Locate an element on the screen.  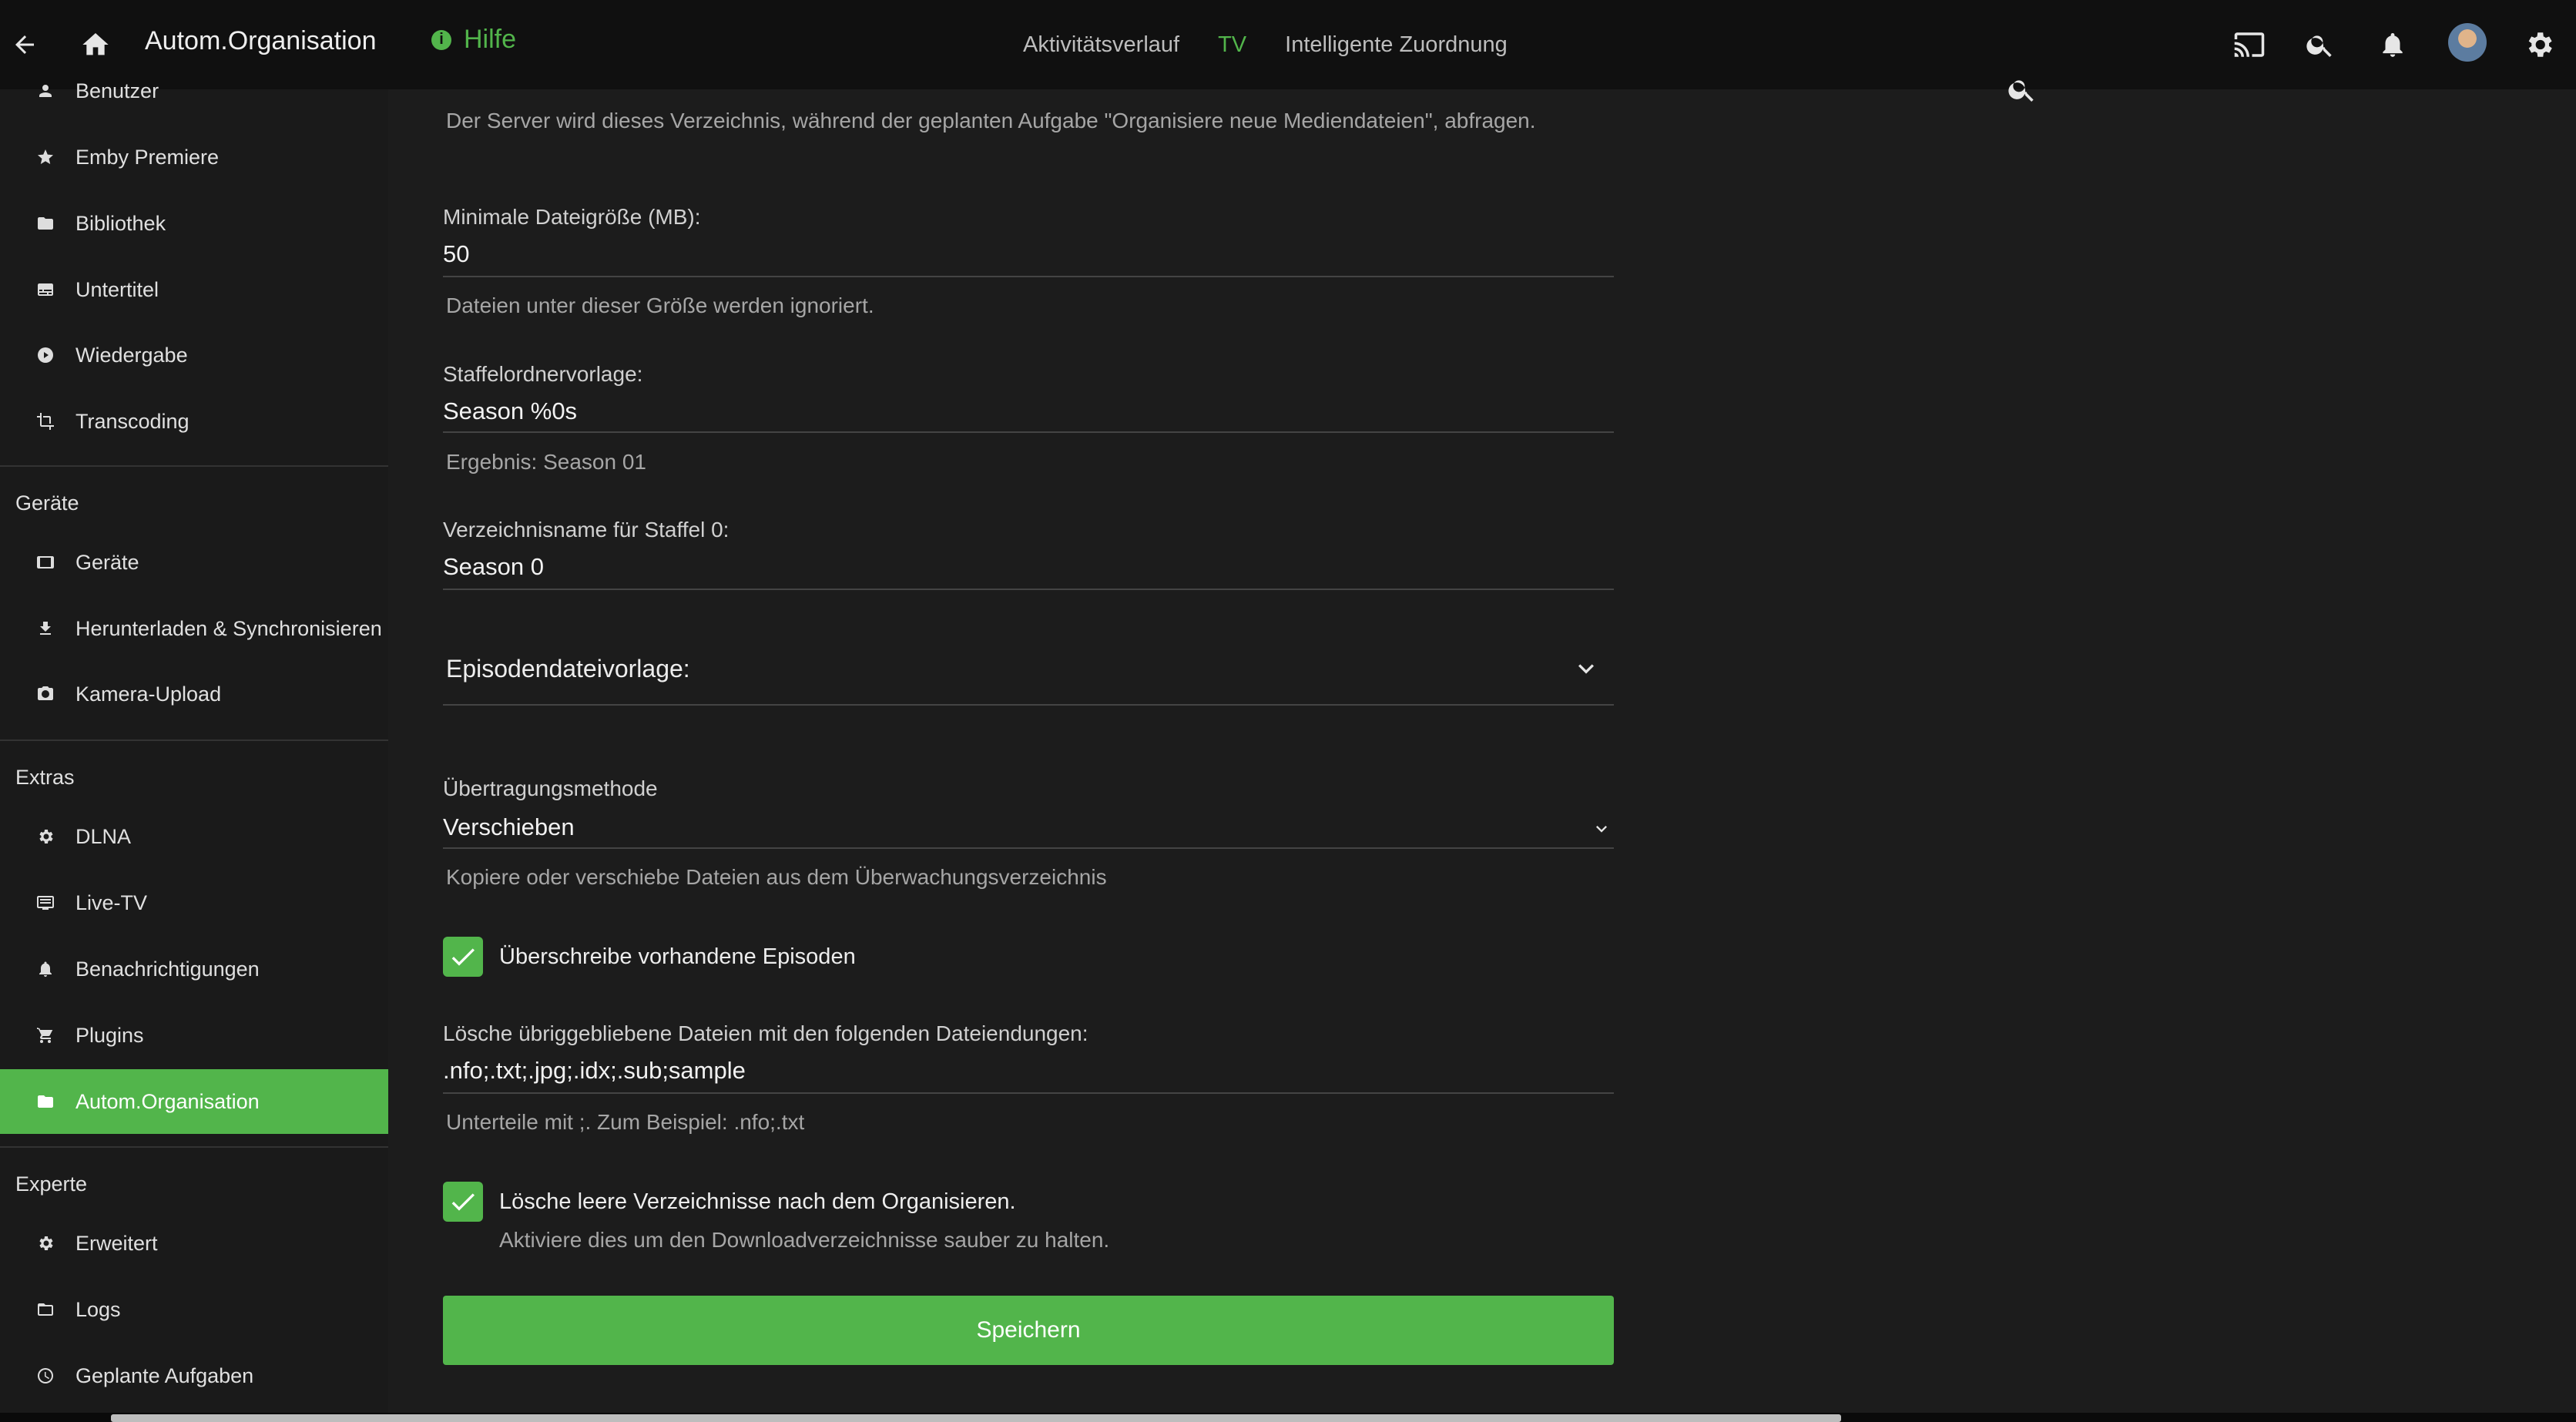
episode-pattern-toggle: Episodendateivorlage: is located at coordinates (568, 669).